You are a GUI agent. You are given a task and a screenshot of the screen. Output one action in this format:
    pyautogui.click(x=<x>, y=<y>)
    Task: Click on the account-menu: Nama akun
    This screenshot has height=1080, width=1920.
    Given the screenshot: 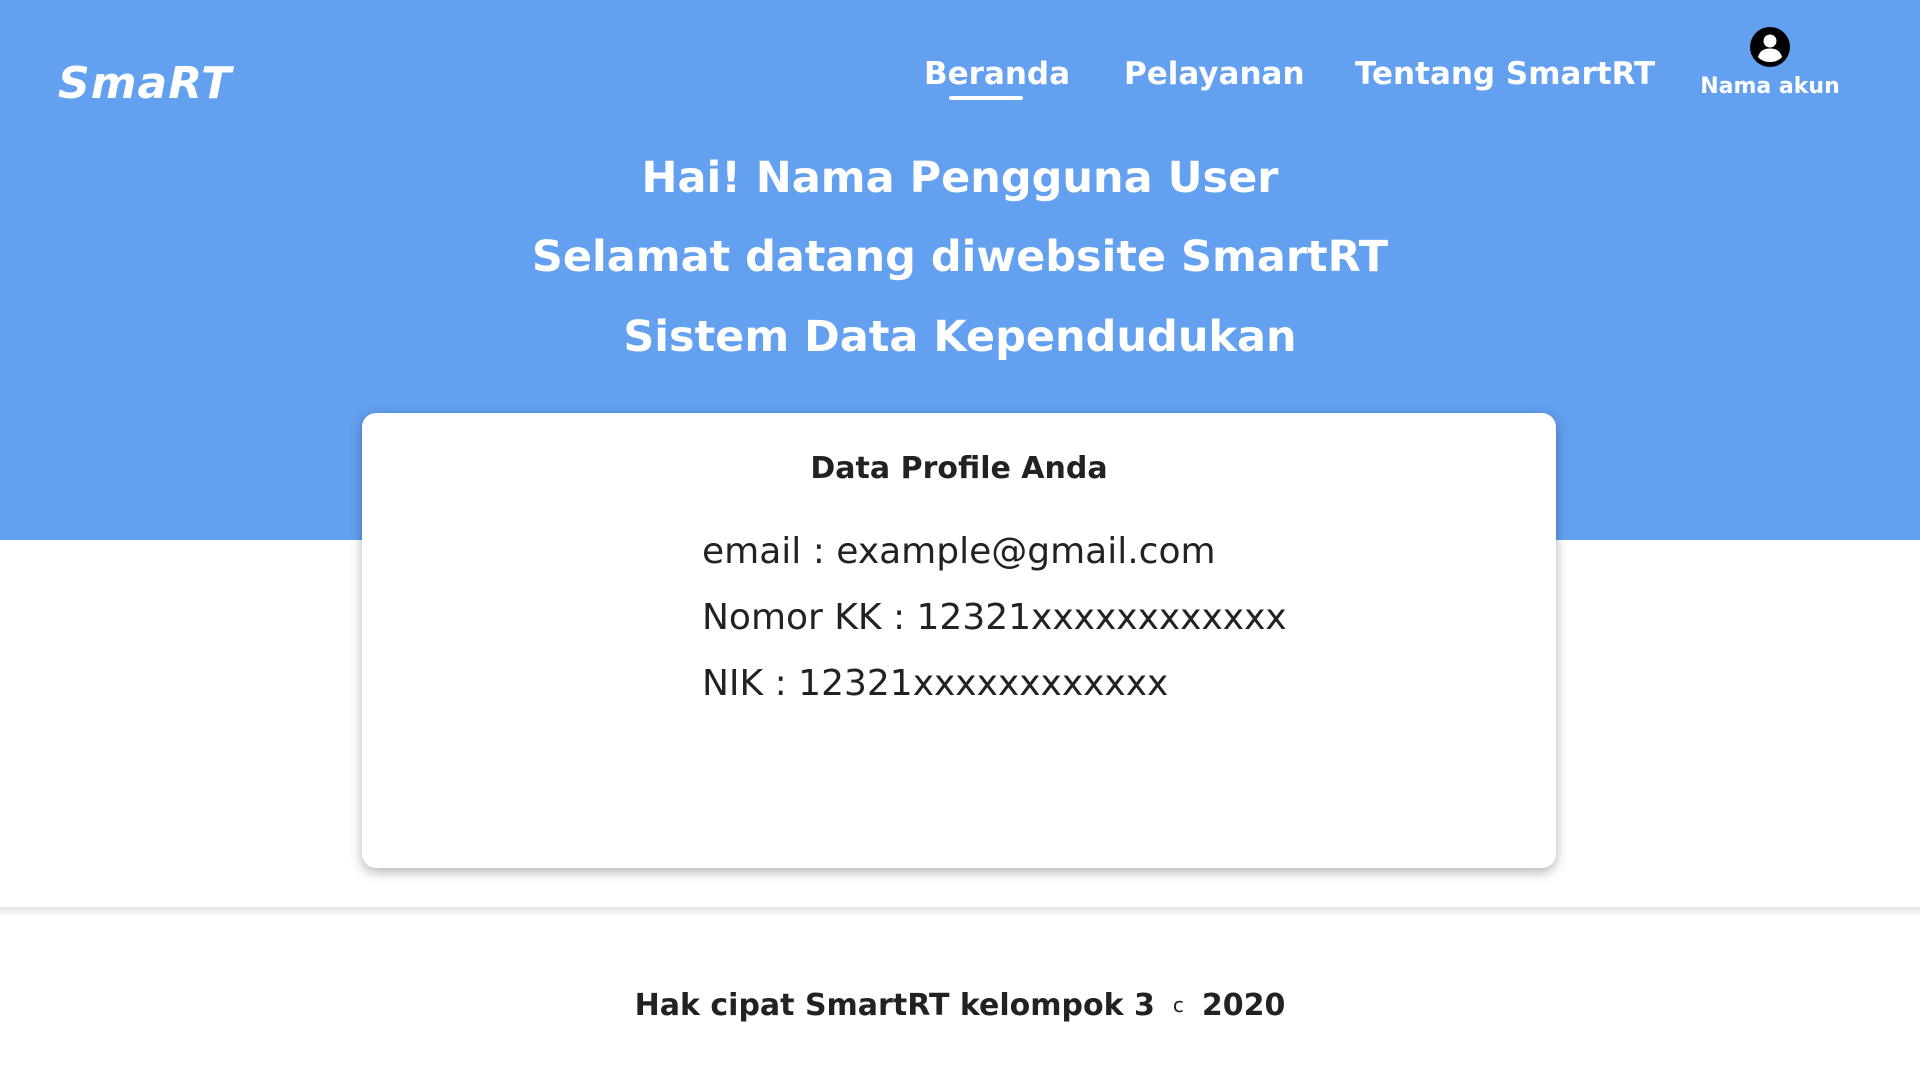 What is the action you would take?
    pyautogui.click(x=1770, y=64)
    